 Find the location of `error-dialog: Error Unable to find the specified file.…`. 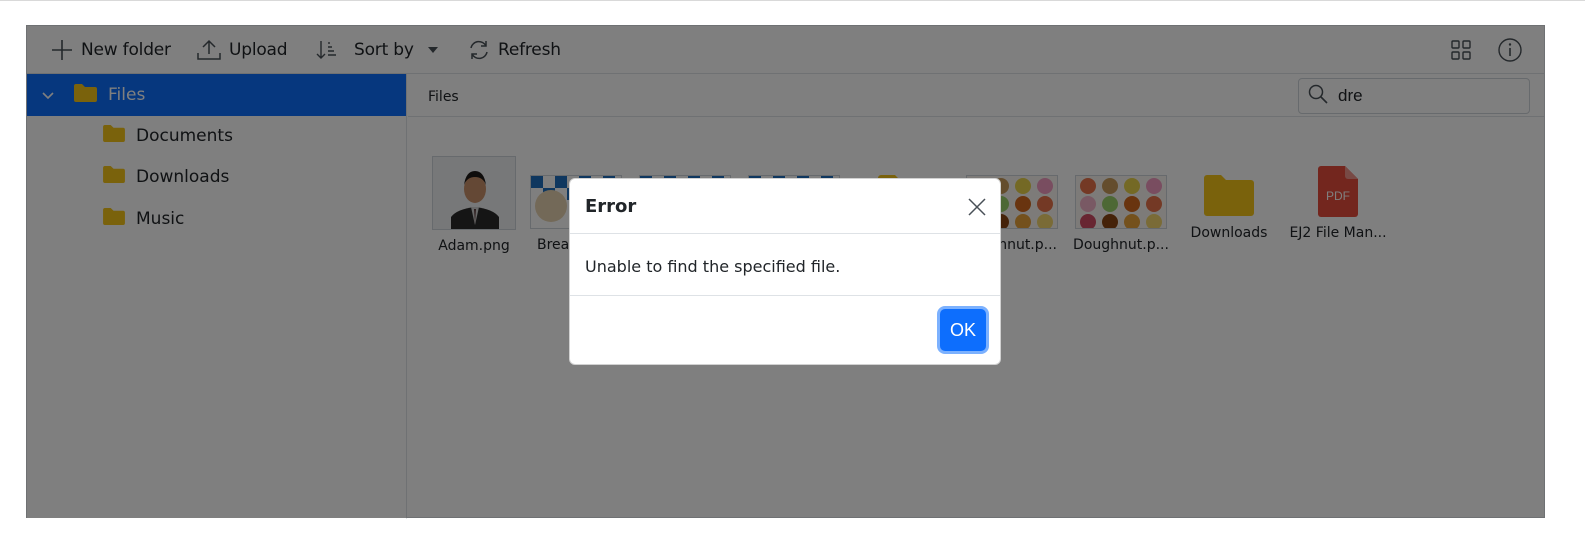

error-dialog: Error Unable to find the specified file.… is located at coordinates (785, 271).